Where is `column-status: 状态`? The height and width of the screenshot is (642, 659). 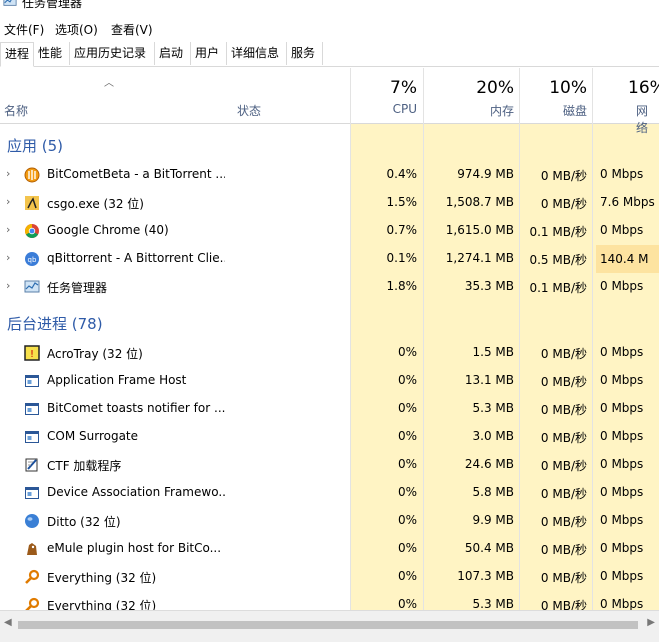 column-status: 状态 is located at coordinates (249, 110).